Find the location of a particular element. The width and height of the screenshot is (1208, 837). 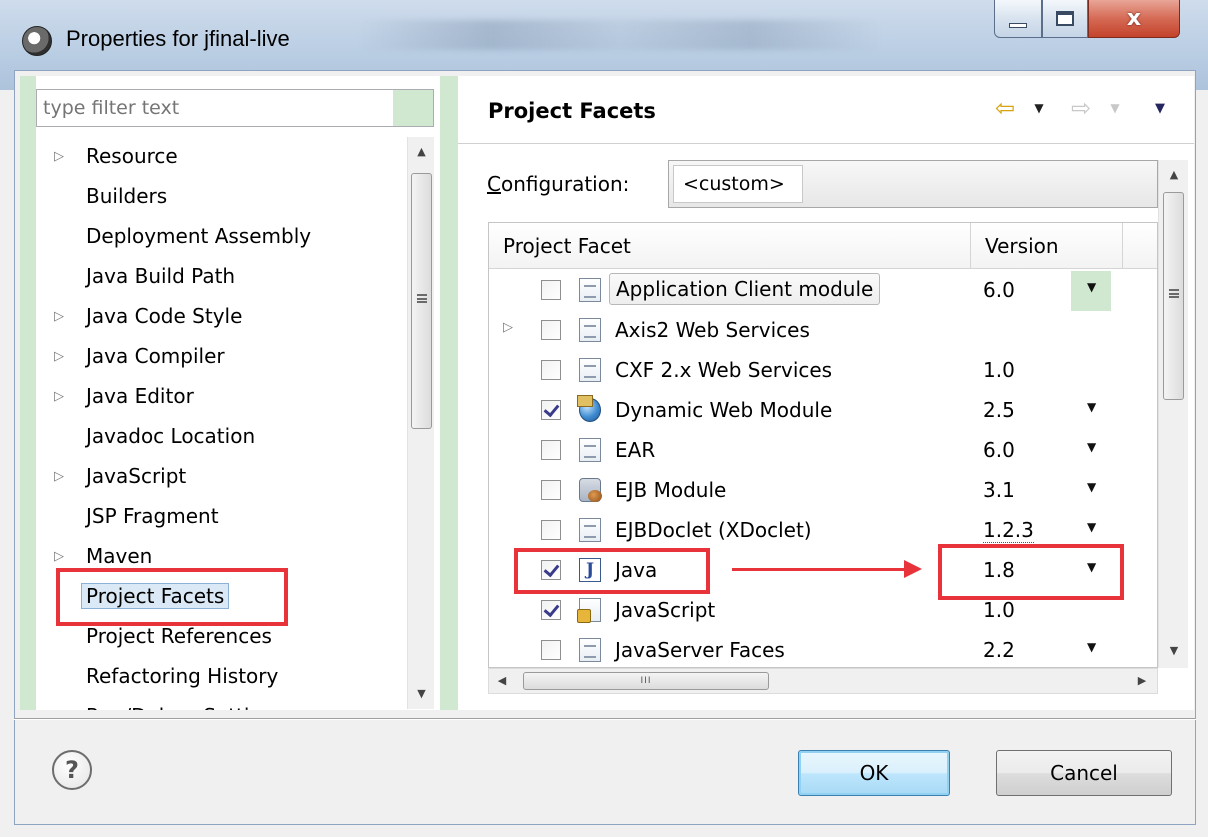

table-row: JavaScript 1.0 is located at coordinates (823, 611).